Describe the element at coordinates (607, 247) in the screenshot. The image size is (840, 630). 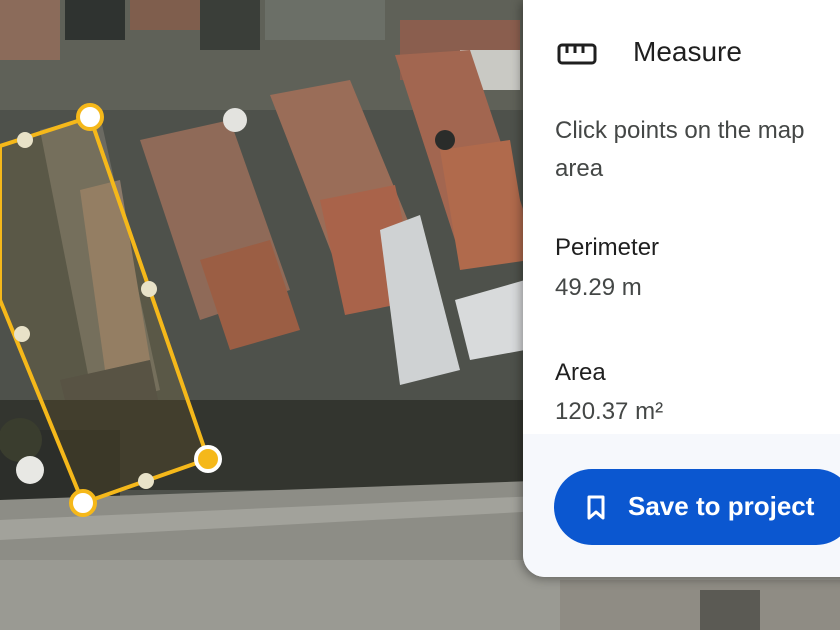
I see `perimeter-label: Perimeter` at that location.